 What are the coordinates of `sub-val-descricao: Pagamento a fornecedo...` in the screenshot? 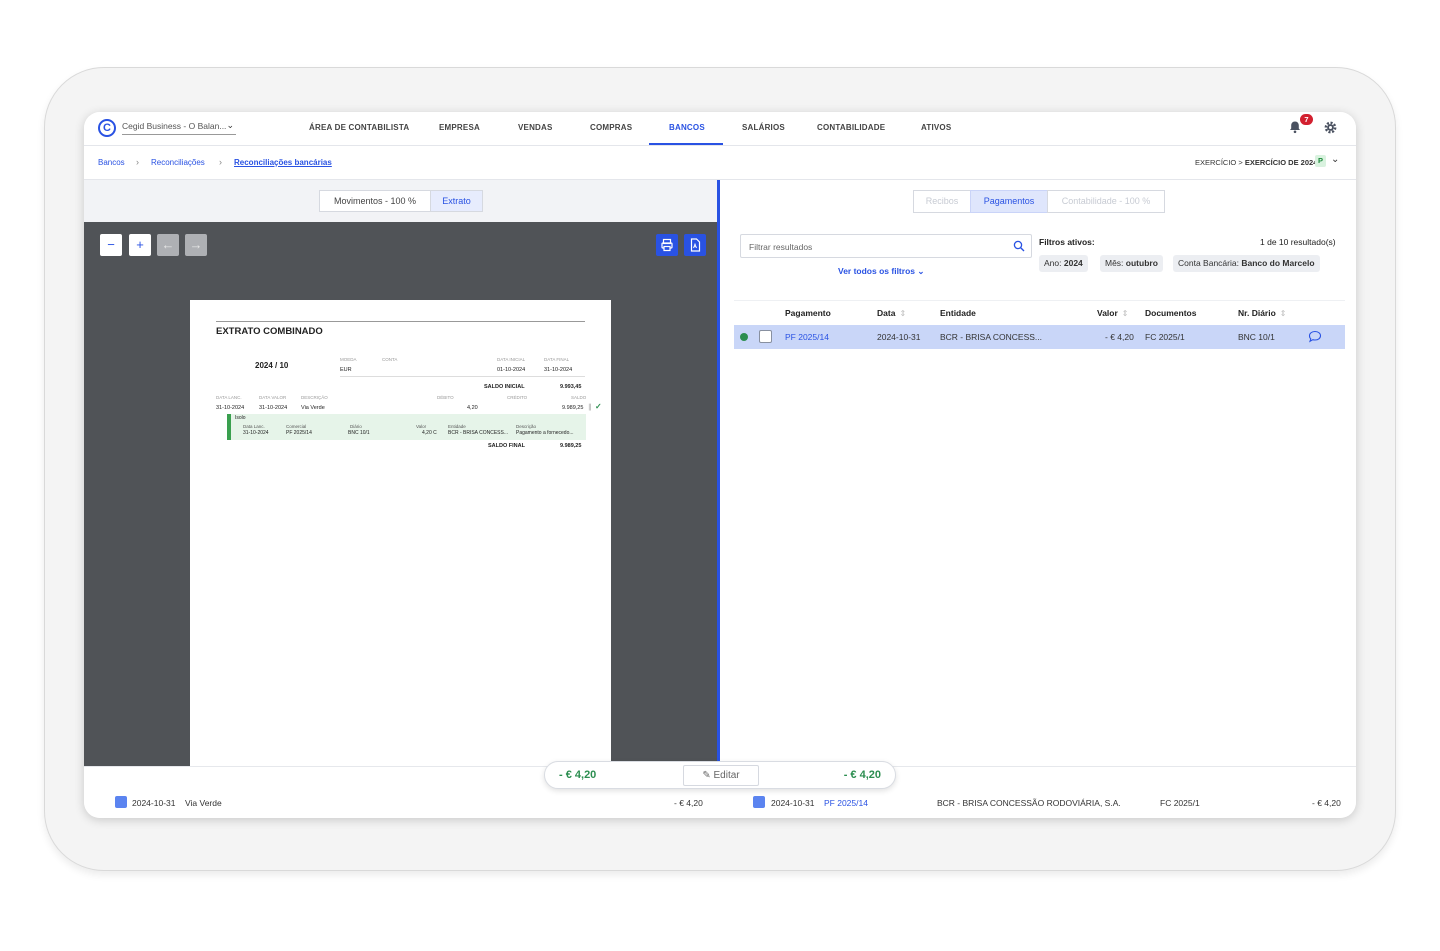 It's located at (545, 433).